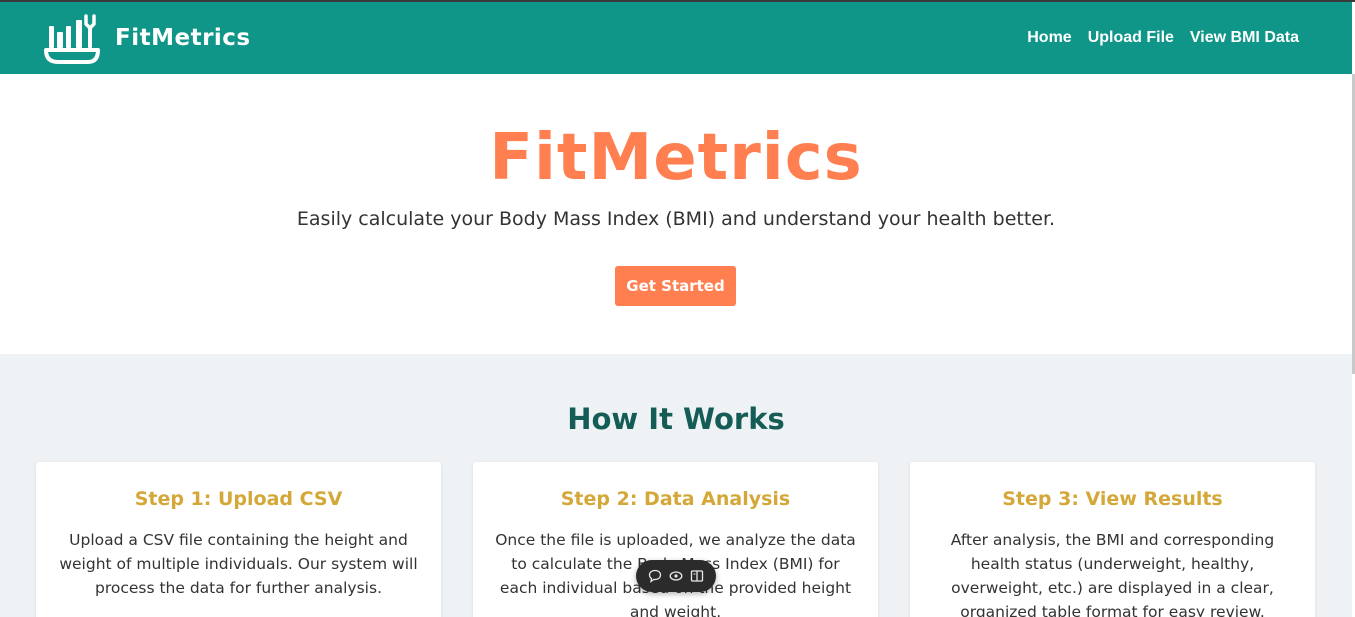 The width and height of the screenshot is (1355, 617). I want to click on book-icon, so click(697, 576).